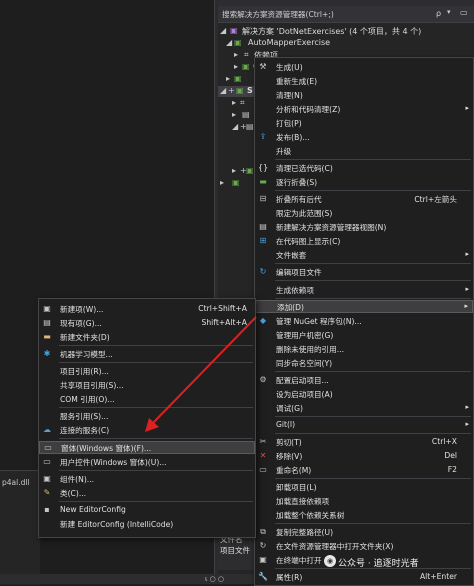 The height and width of the screenshot is (586, 474). What do you see at coordinates (364, 577) in the screenshot?
I see `menu-item-properties: 🔧 属性(R) Alt+Enter` at bounding box center [364, 577].